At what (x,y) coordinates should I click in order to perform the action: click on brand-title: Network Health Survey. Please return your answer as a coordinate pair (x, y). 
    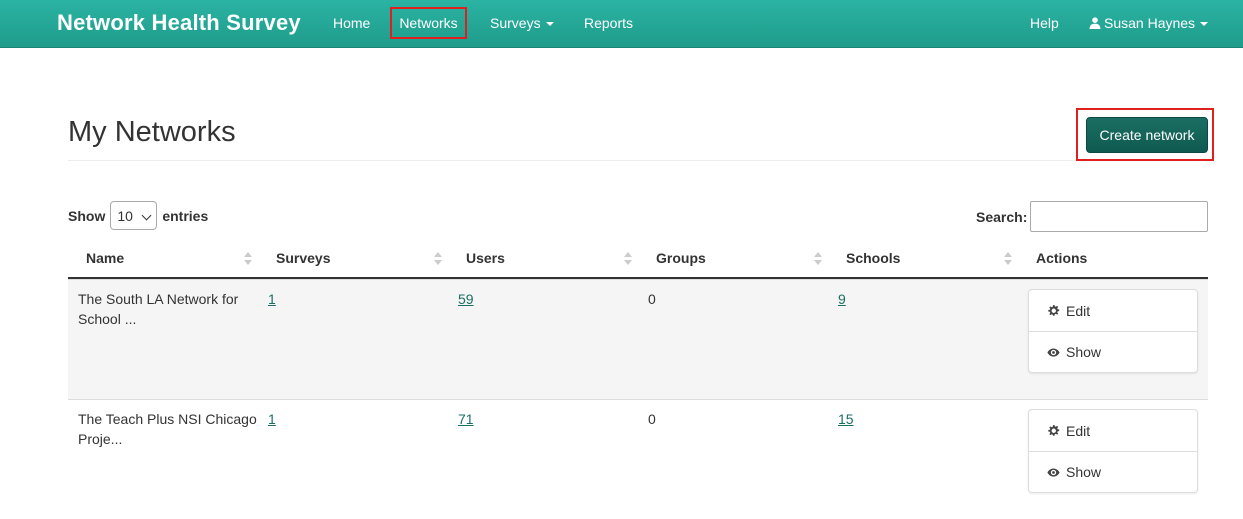
    Looking at the image, I should click on (179, 23).